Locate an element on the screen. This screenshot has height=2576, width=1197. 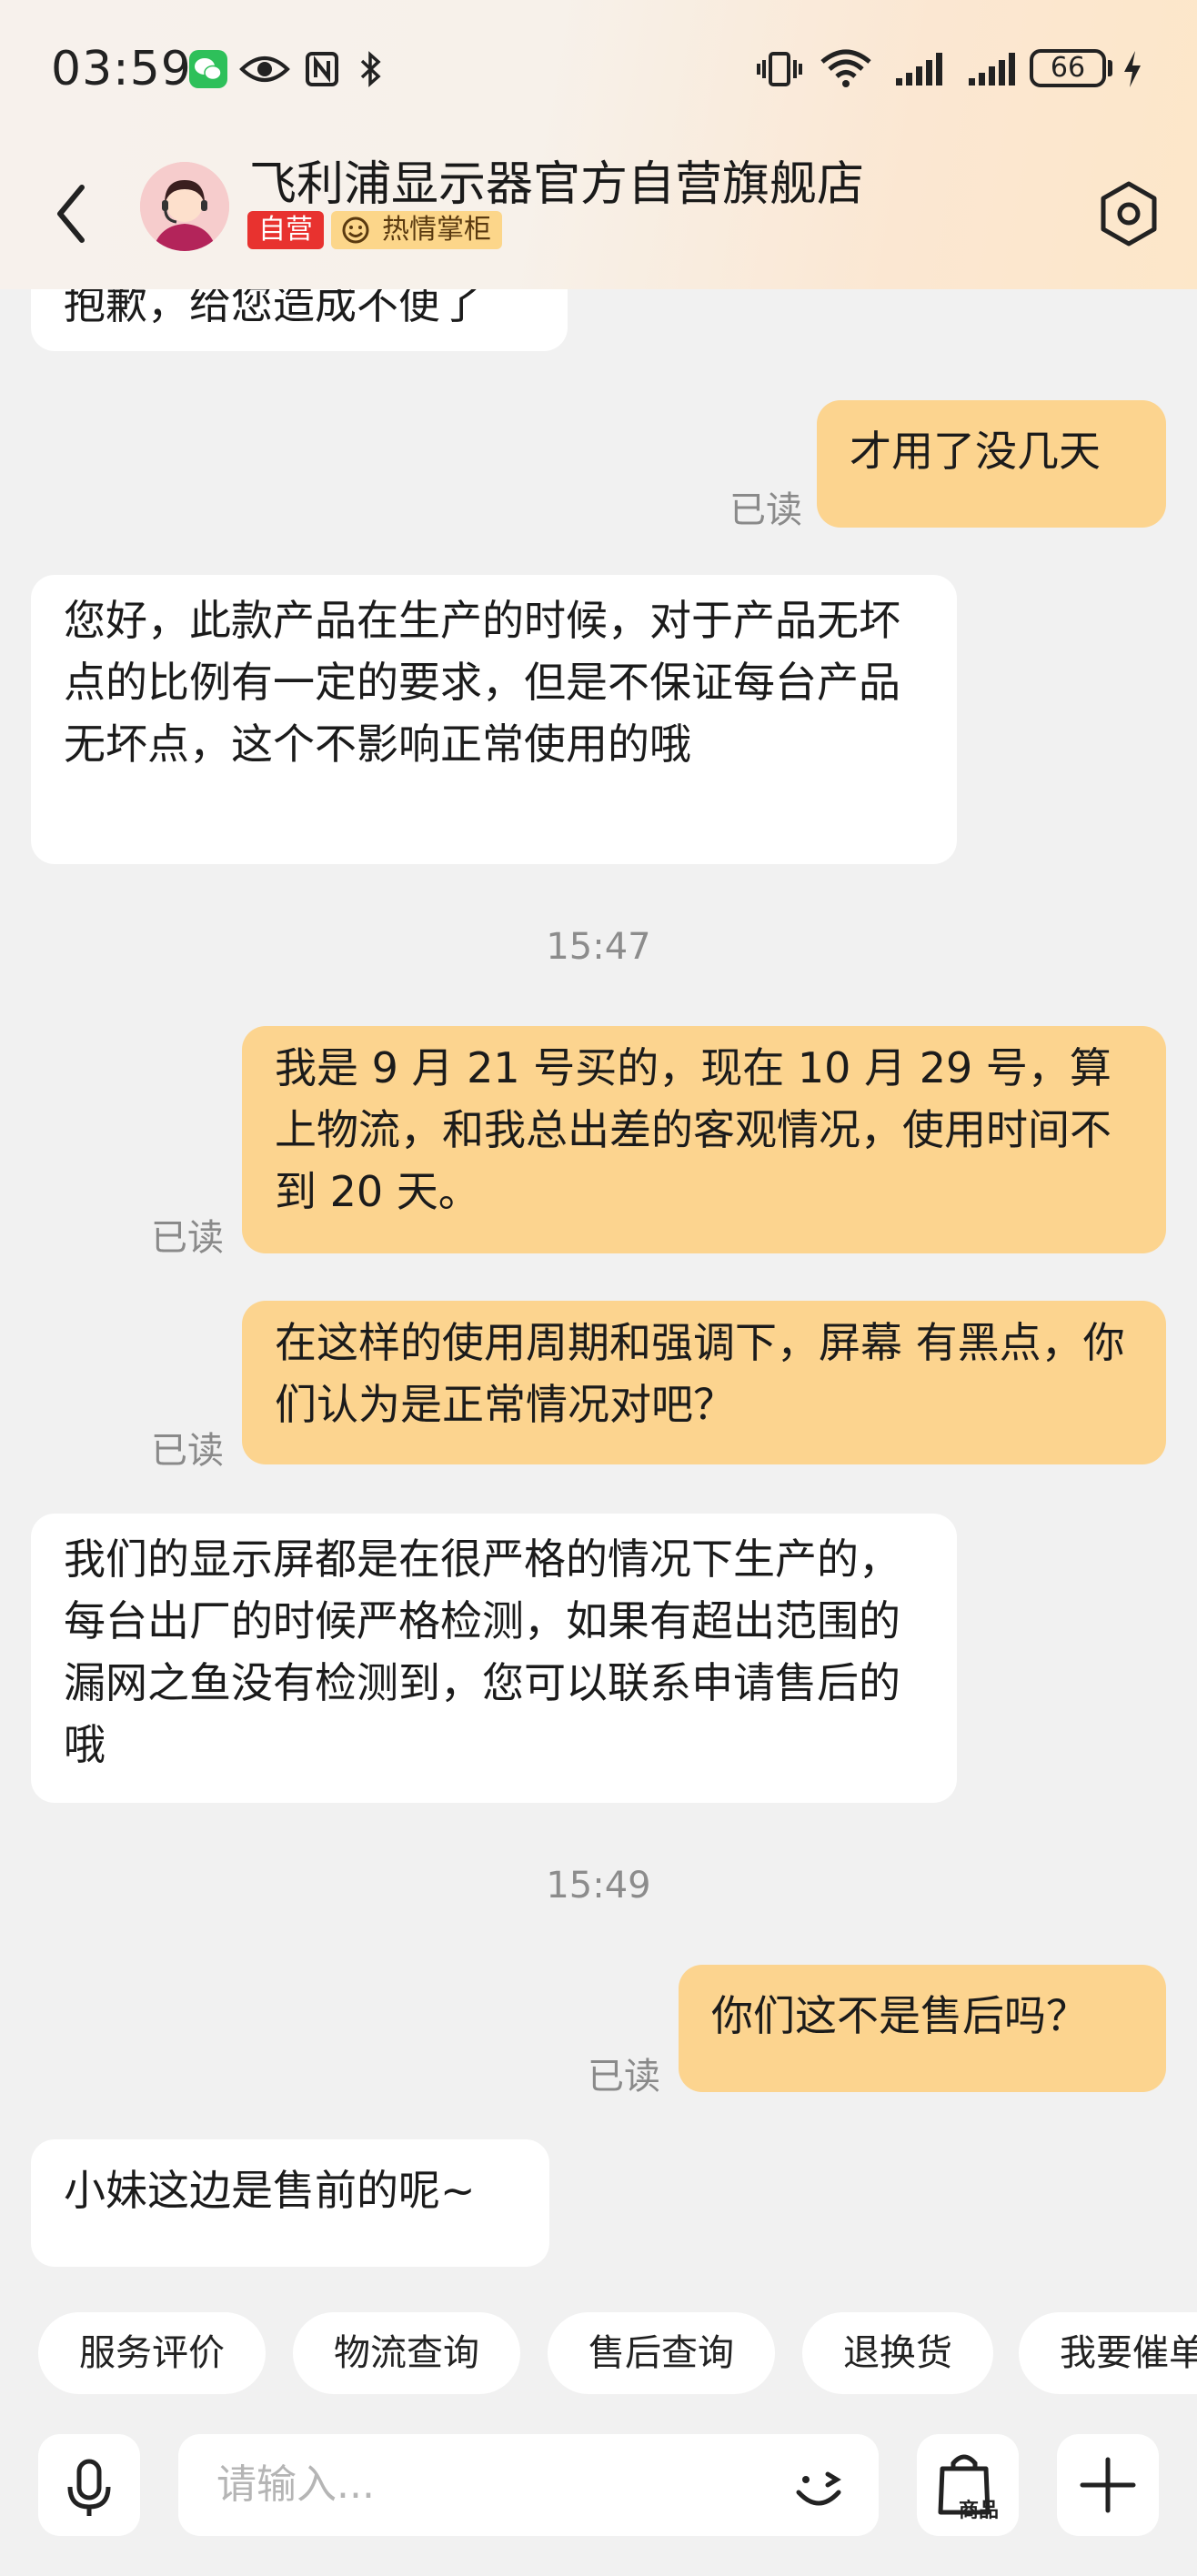
message-bubble-sent: 在这样的使用周期和强调下，屏幕 有黑点，你们认为是正常情况对吧？ is located at coordinates (704, 1382).